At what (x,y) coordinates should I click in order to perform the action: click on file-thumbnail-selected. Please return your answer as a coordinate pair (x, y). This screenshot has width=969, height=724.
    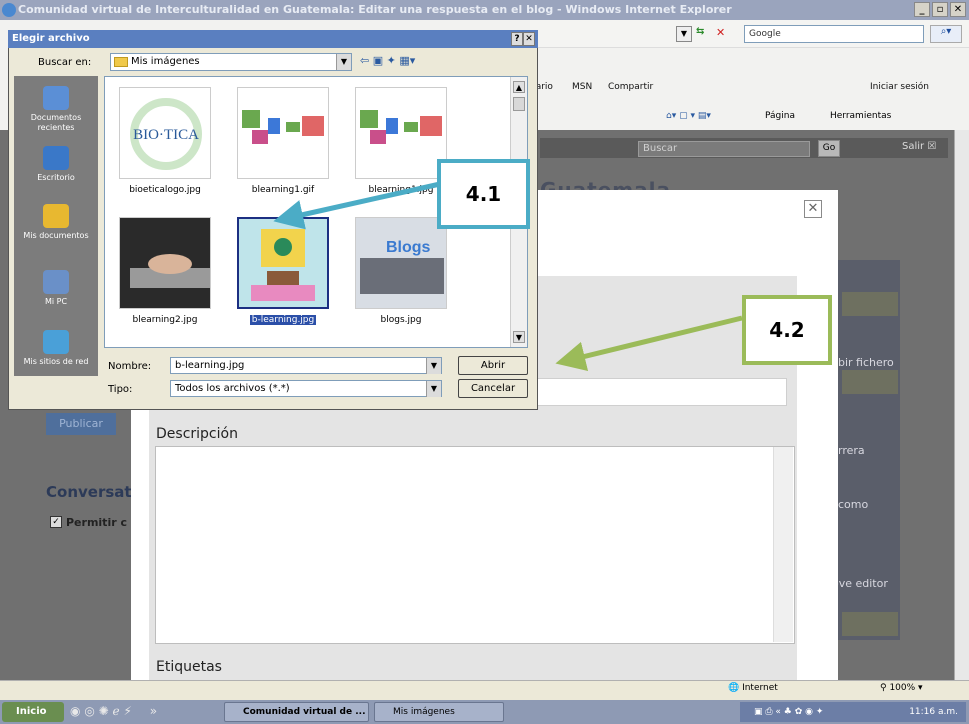
    Looking at the image, I should click on (283, 263).